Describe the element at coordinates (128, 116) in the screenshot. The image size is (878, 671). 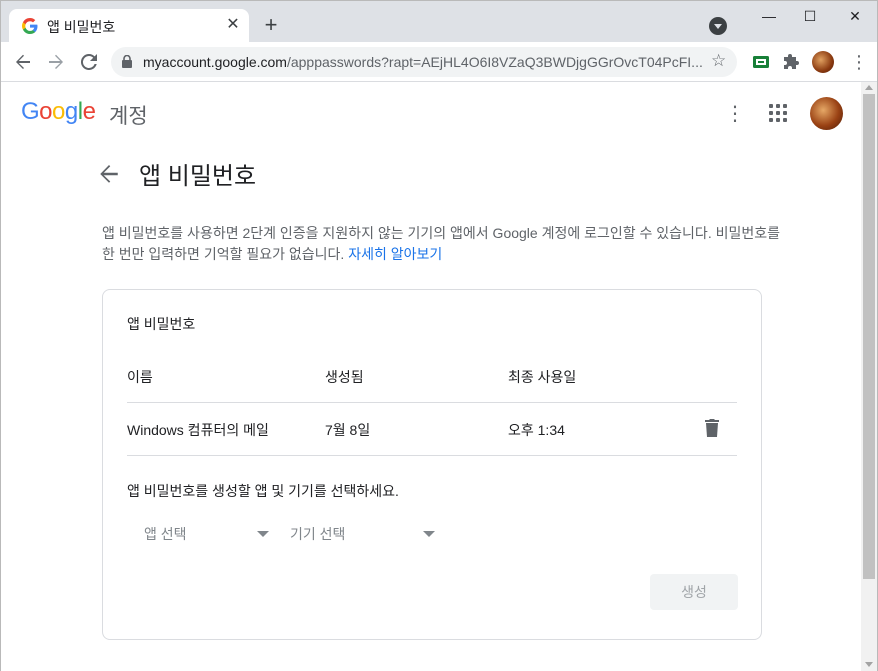
I see `account-label: 계정` at that location.